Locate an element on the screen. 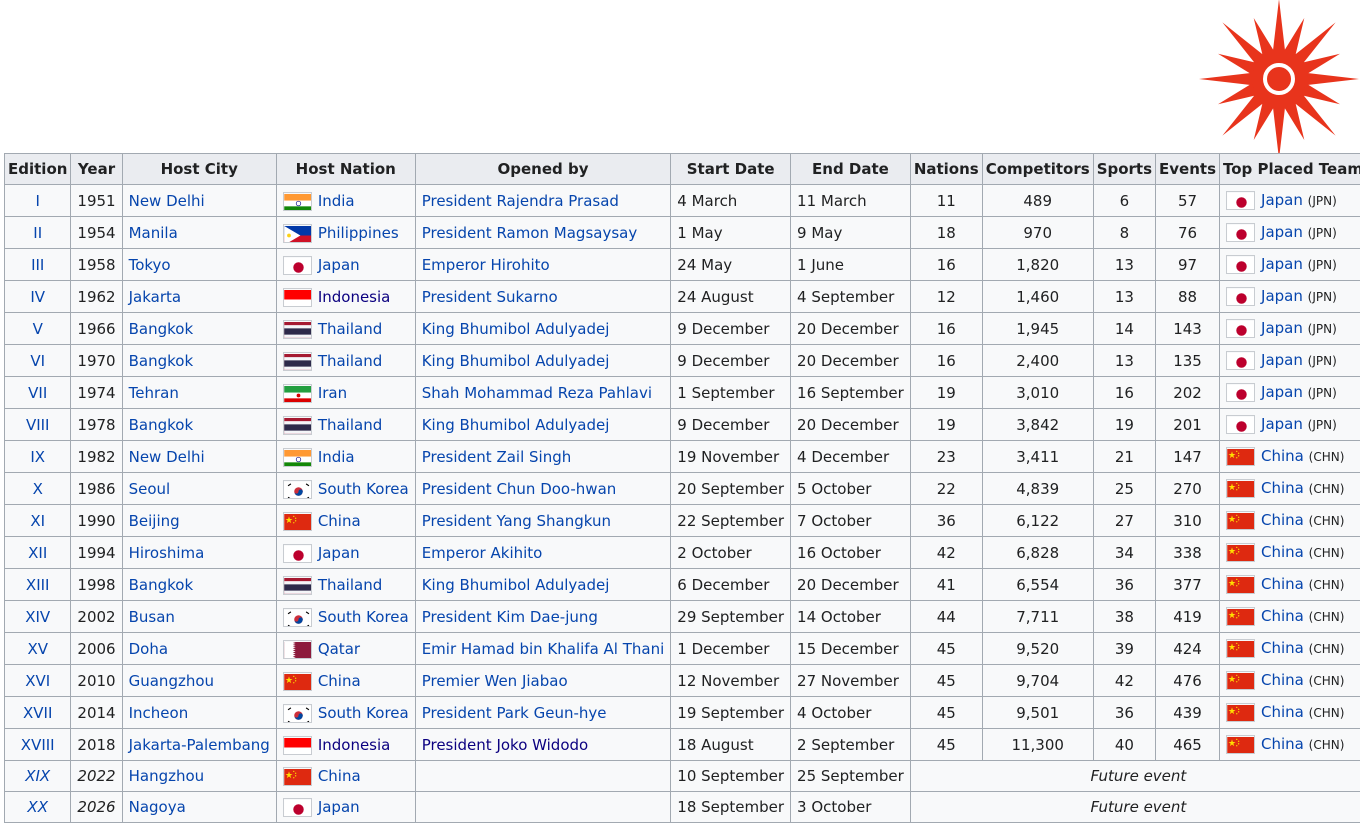 The width and height of the screenshot is (1360, 823). host-nation-link: Qatar is located at coordinates (339, 649).